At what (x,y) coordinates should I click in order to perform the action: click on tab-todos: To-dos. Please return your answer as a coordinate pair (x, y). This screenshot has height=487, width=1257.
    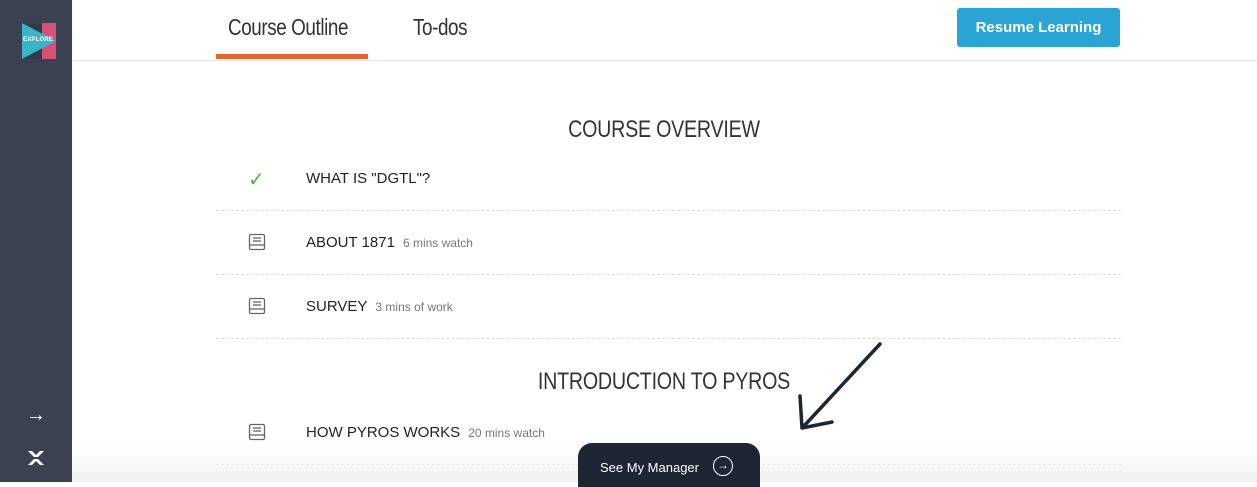
    Looking at the image, I should click on (440, 27).